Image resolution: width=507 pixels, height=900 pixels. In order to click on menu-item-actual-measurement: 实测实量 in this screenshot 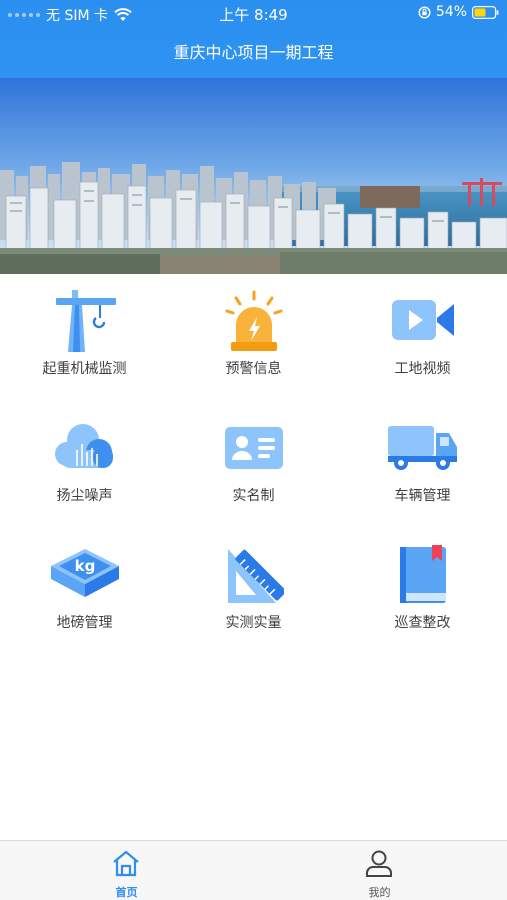, I will do `click(253, 591)`.